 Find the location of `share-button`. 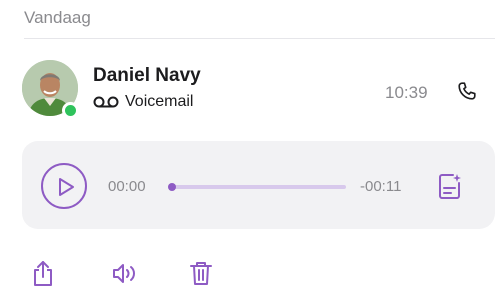

share-button is located at coordinates (43, 273).